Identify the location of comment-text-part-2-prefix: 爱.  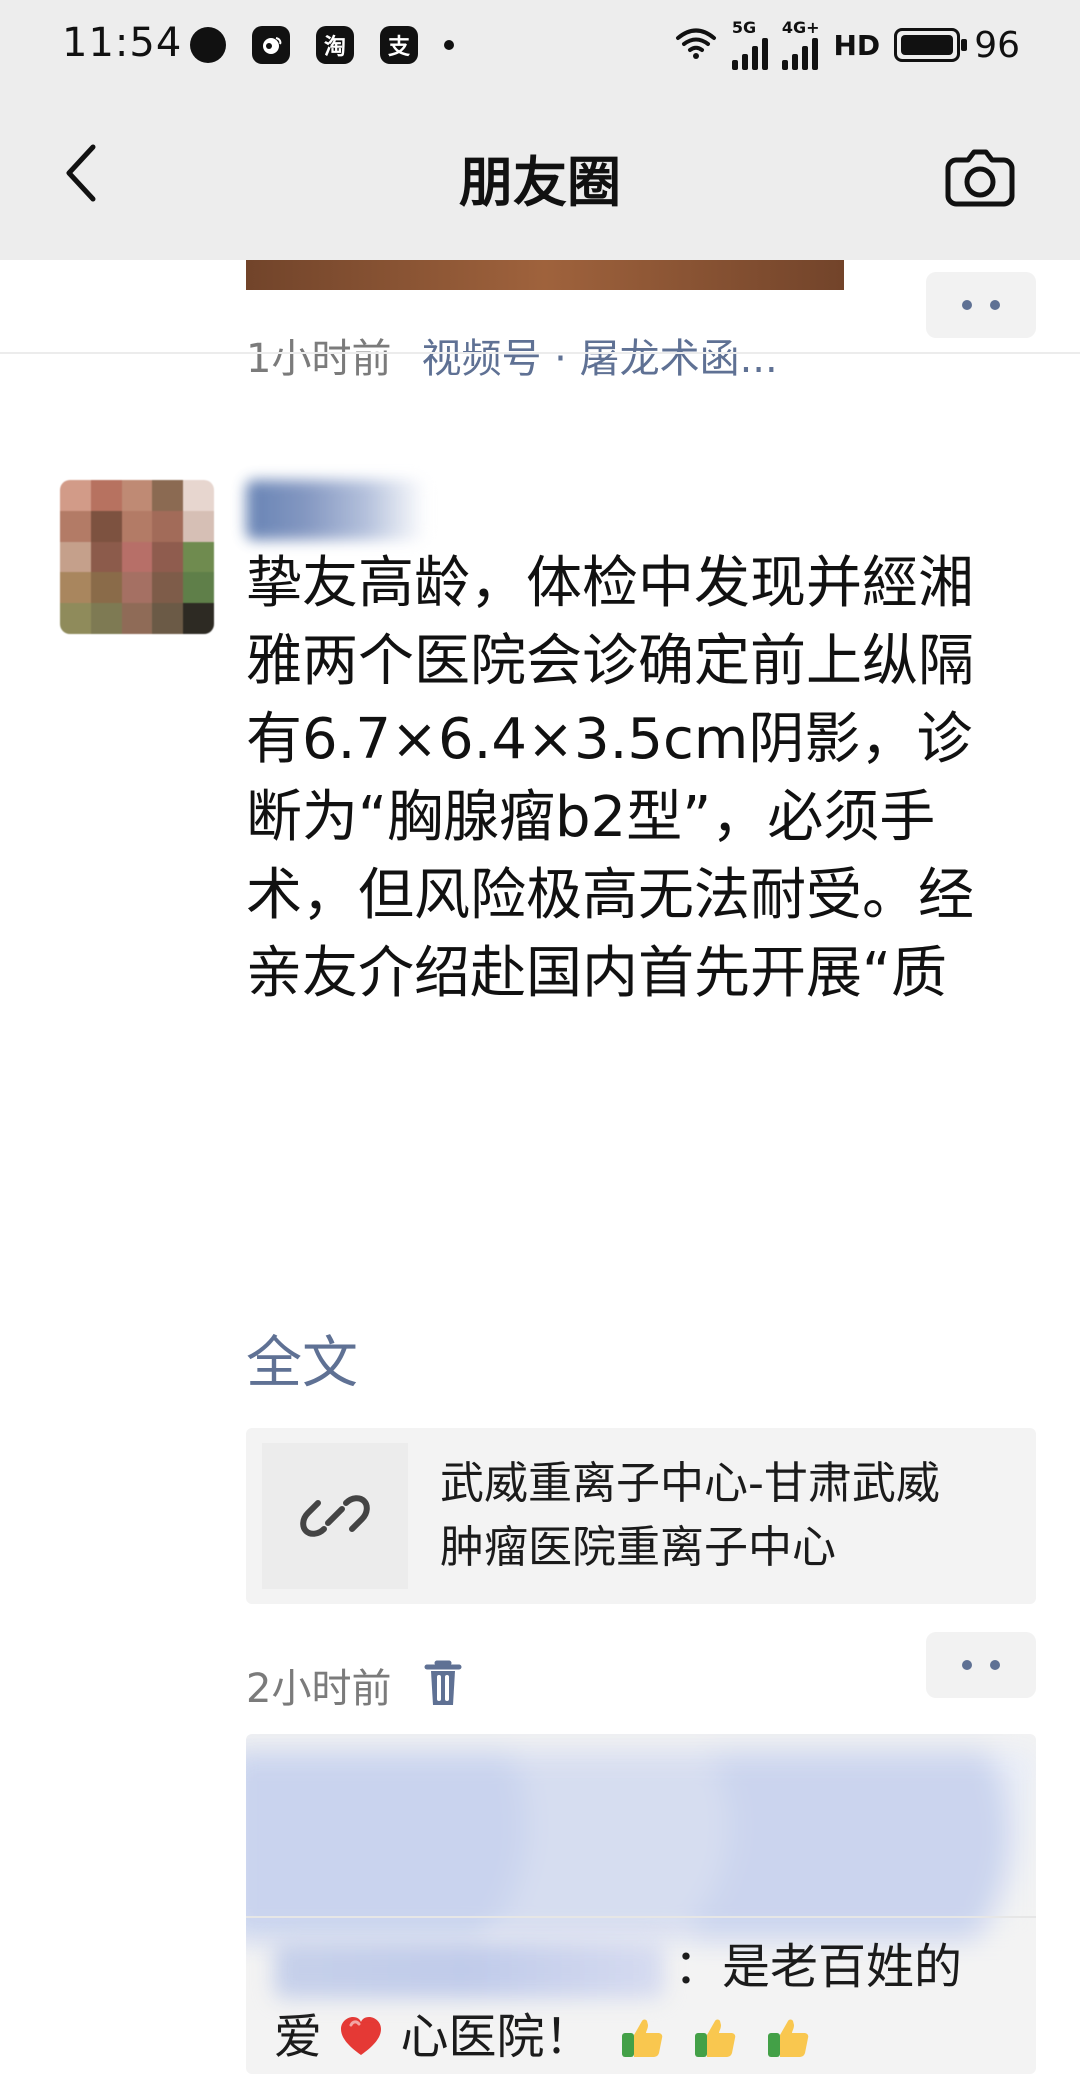
(298, 2037).